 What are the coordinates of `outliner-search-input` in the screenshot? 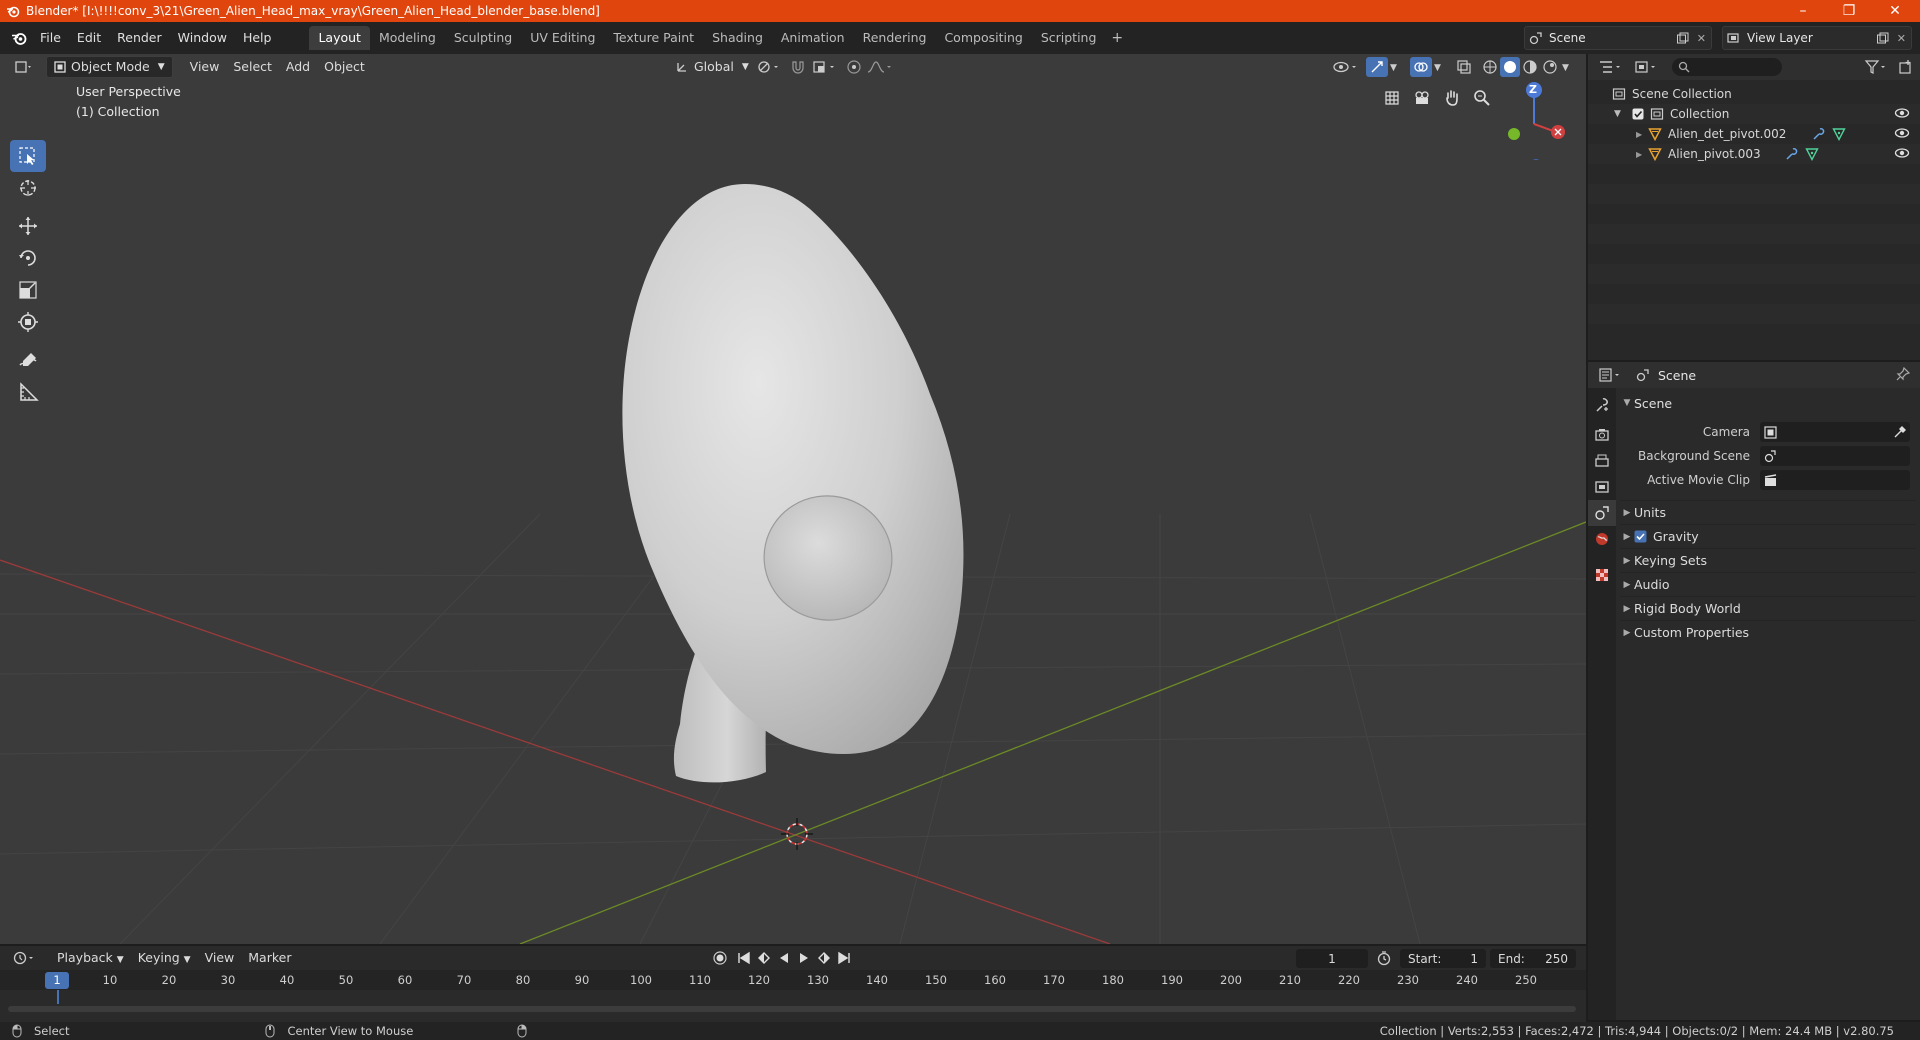 It's located at (1727, 67).